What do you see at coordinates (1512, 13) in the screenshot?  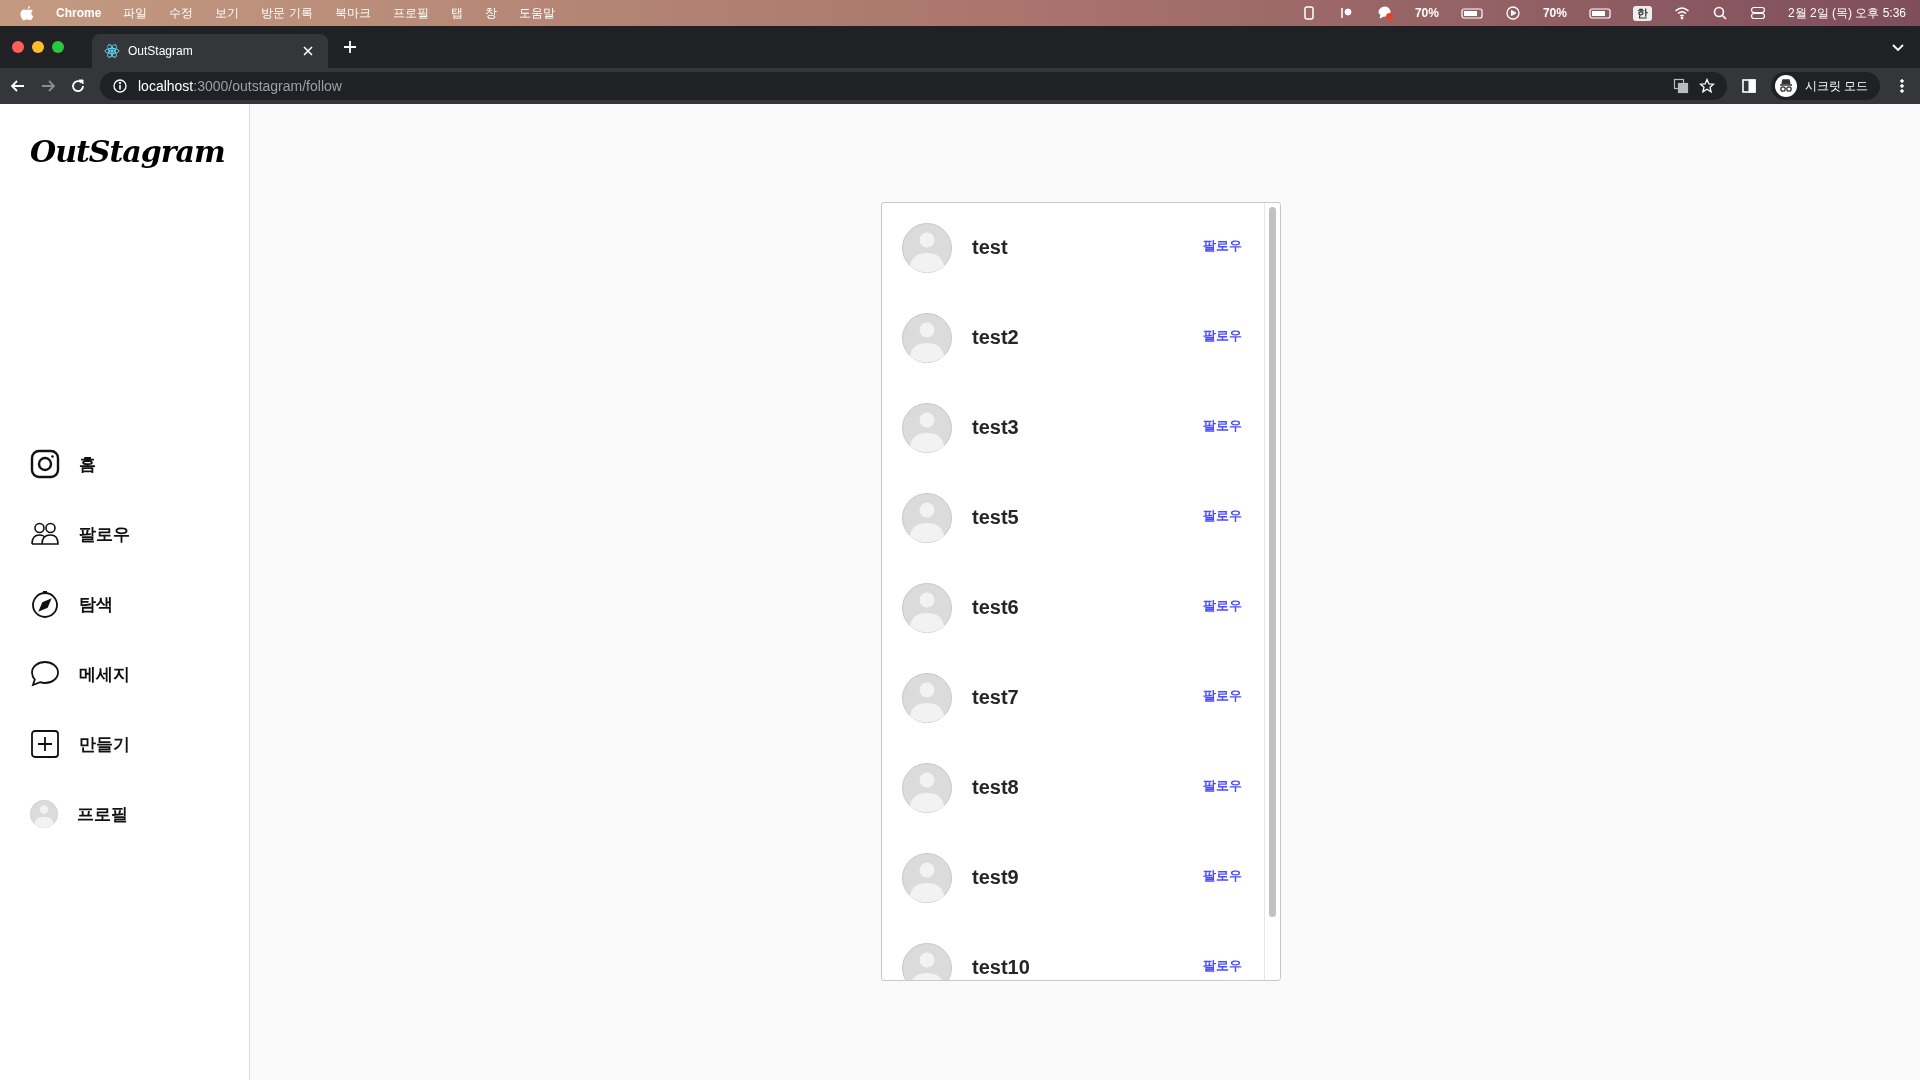 I see `play-icon` at bounding box center [1512, 13].